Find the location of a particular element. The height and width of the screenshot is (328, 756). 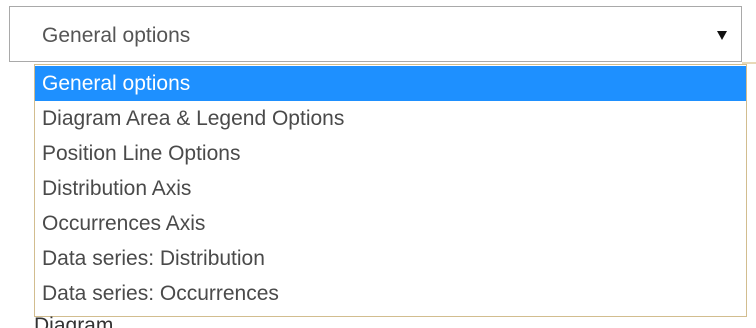

dropdown-option-general-options: General options is located at coordinates (390, 83).